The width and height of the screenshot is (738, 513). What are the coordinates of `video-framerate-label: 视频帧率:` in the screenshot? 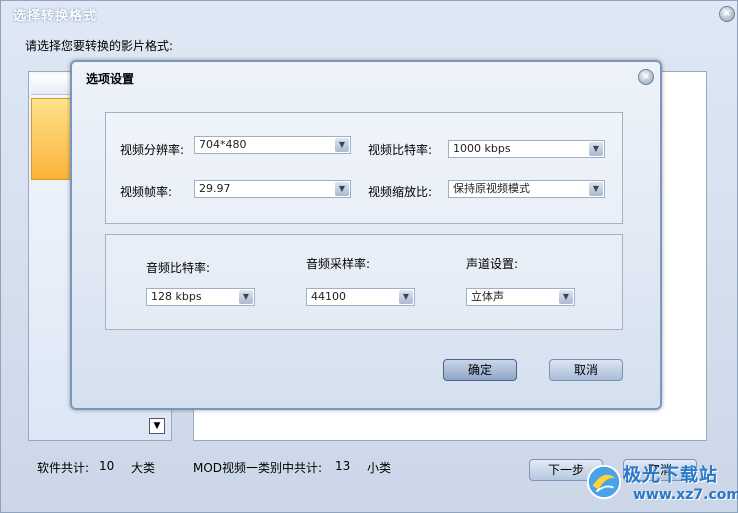 It's located at (146, 192).